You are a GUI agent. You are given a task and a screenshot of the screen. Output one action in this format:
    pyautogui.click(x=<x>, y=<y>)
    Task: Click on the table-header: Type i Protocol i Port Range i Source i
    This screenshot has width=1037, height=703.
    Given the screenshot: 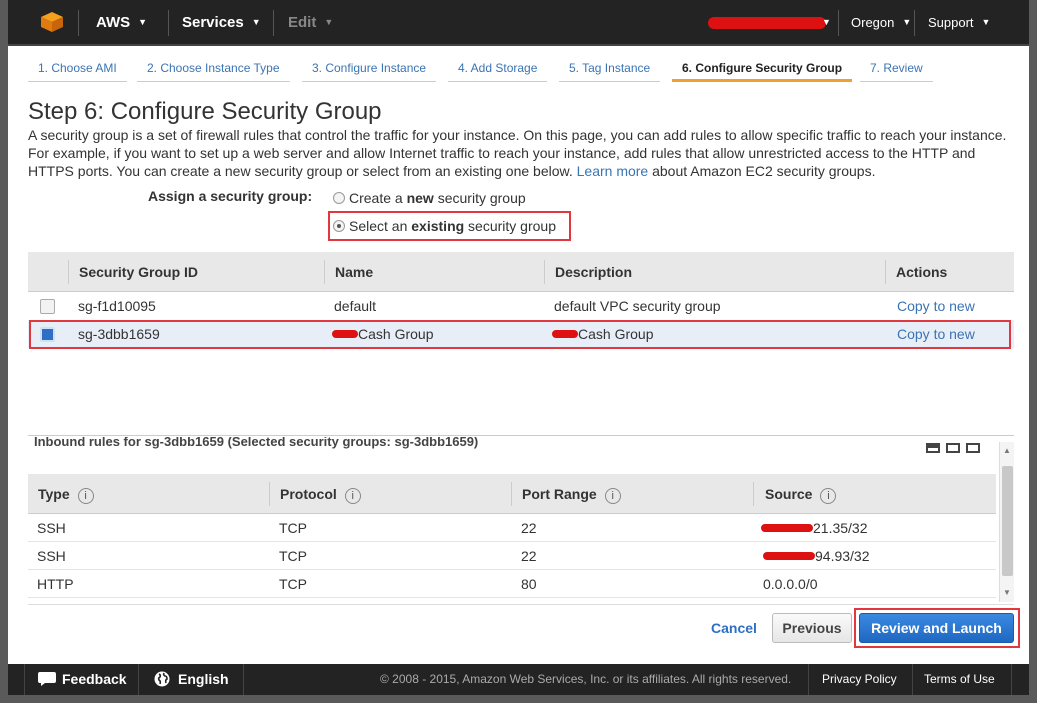 What is the action you would take?
    pyautogui.click(x=512, y=494)
    